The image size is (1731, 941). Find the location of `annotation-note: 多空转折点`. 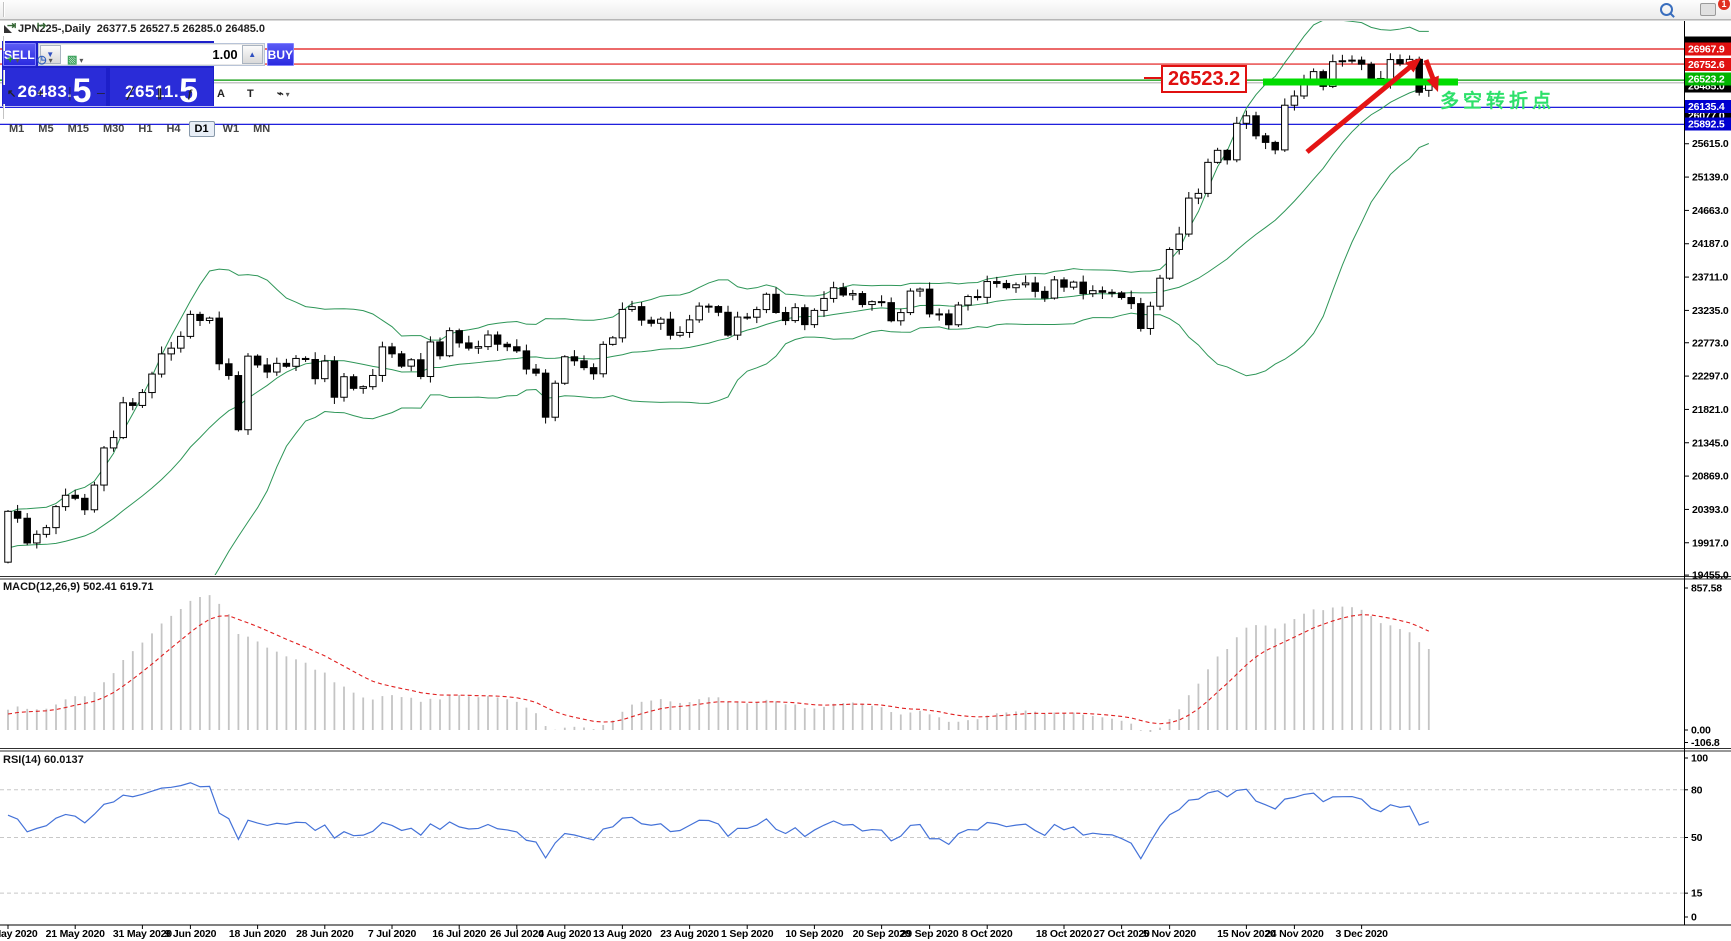

annotation-note: 多空转折点 is located at coordinates (1497, 99).